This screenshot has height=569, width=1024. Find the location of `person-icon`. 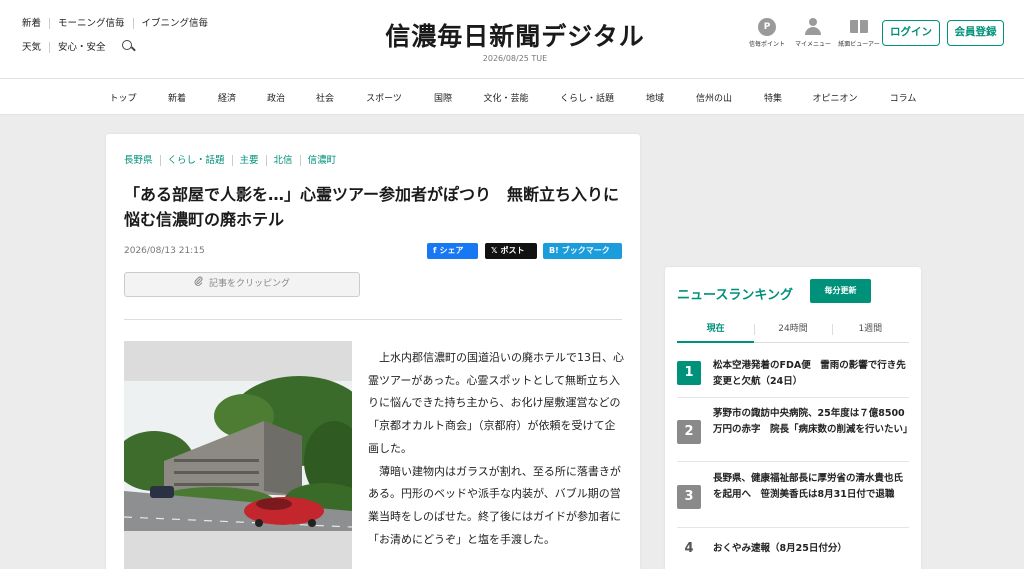

person-icon is located at coordinates (813, 27).